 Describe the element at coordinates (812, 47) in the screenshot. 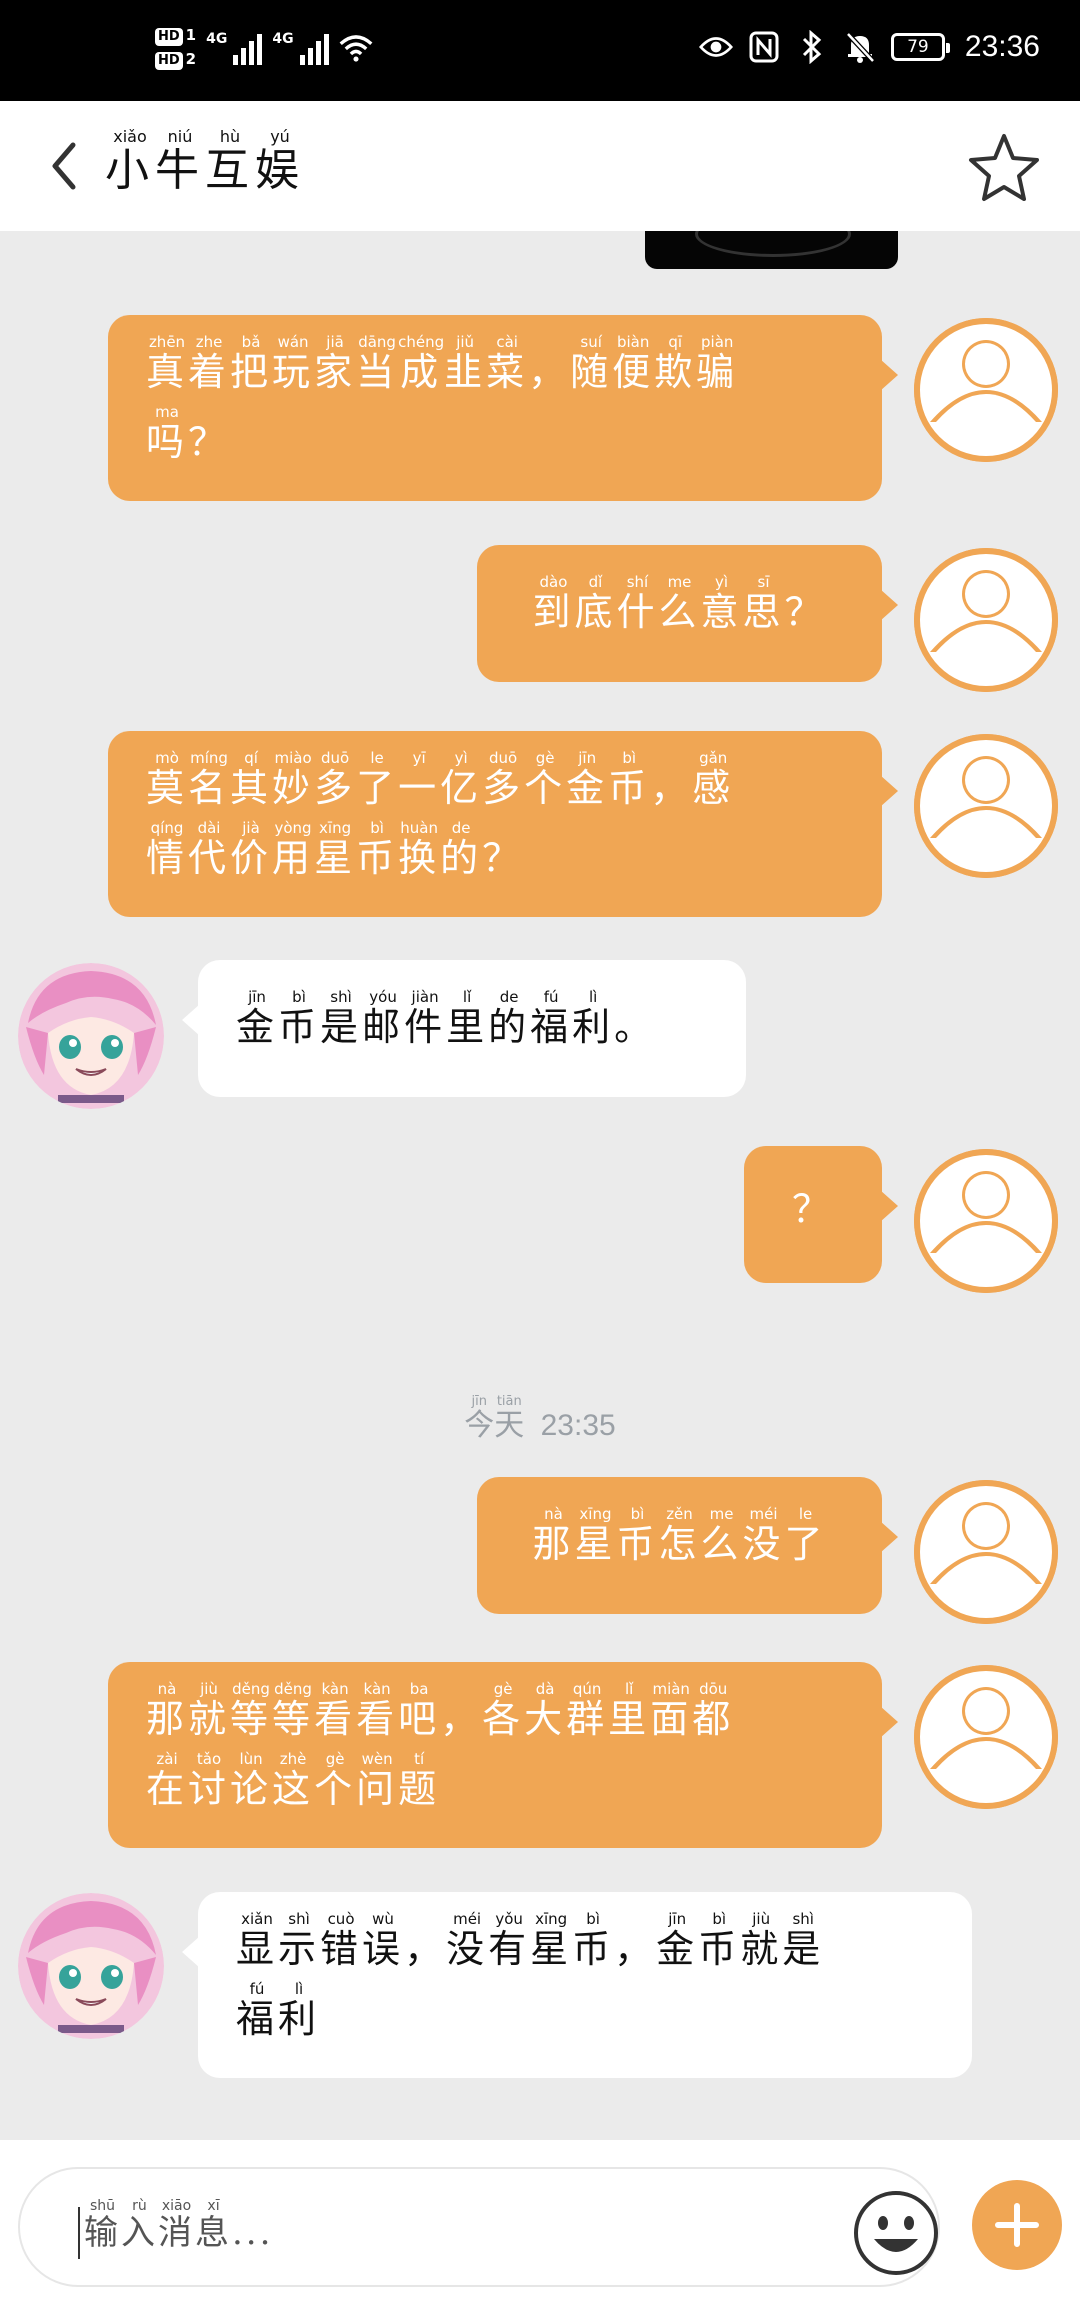

I see `bluetooth-icon` at that location.